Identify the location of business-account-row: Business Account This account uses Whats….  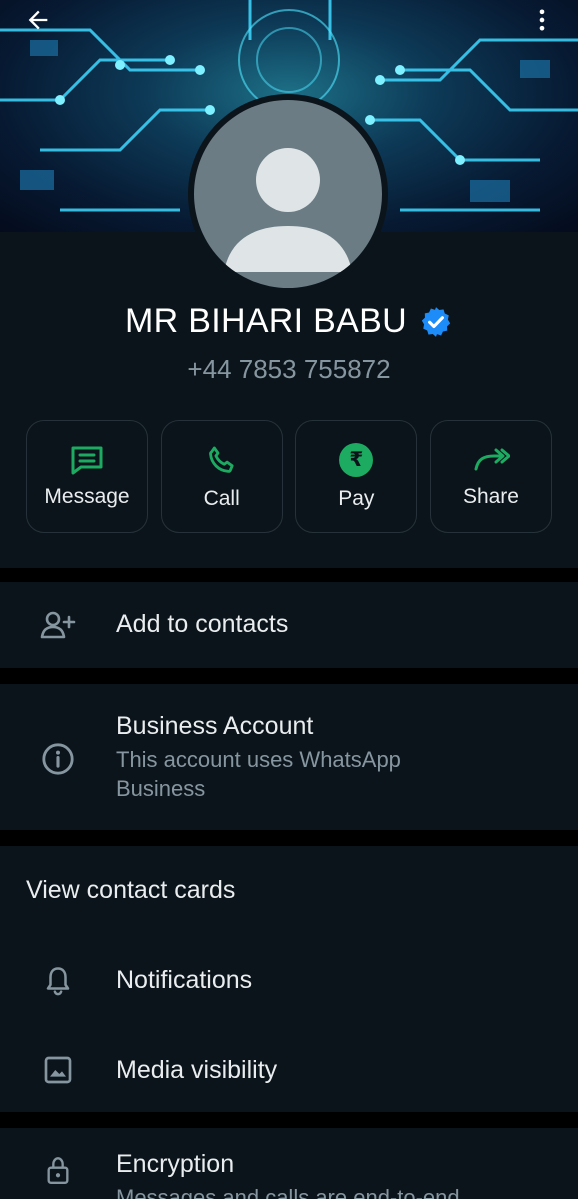
(289, 757).